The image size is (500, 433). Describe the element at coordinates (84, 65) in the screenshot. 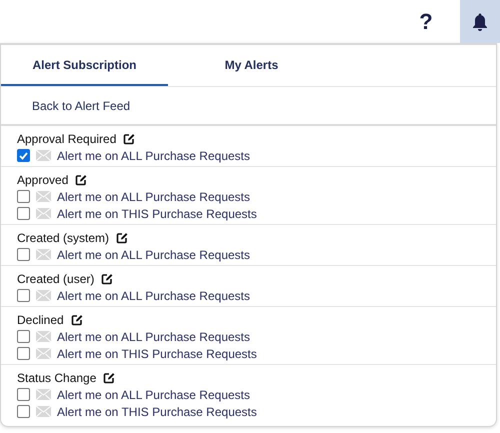

I see `tab: Alert Subscription` at that location.